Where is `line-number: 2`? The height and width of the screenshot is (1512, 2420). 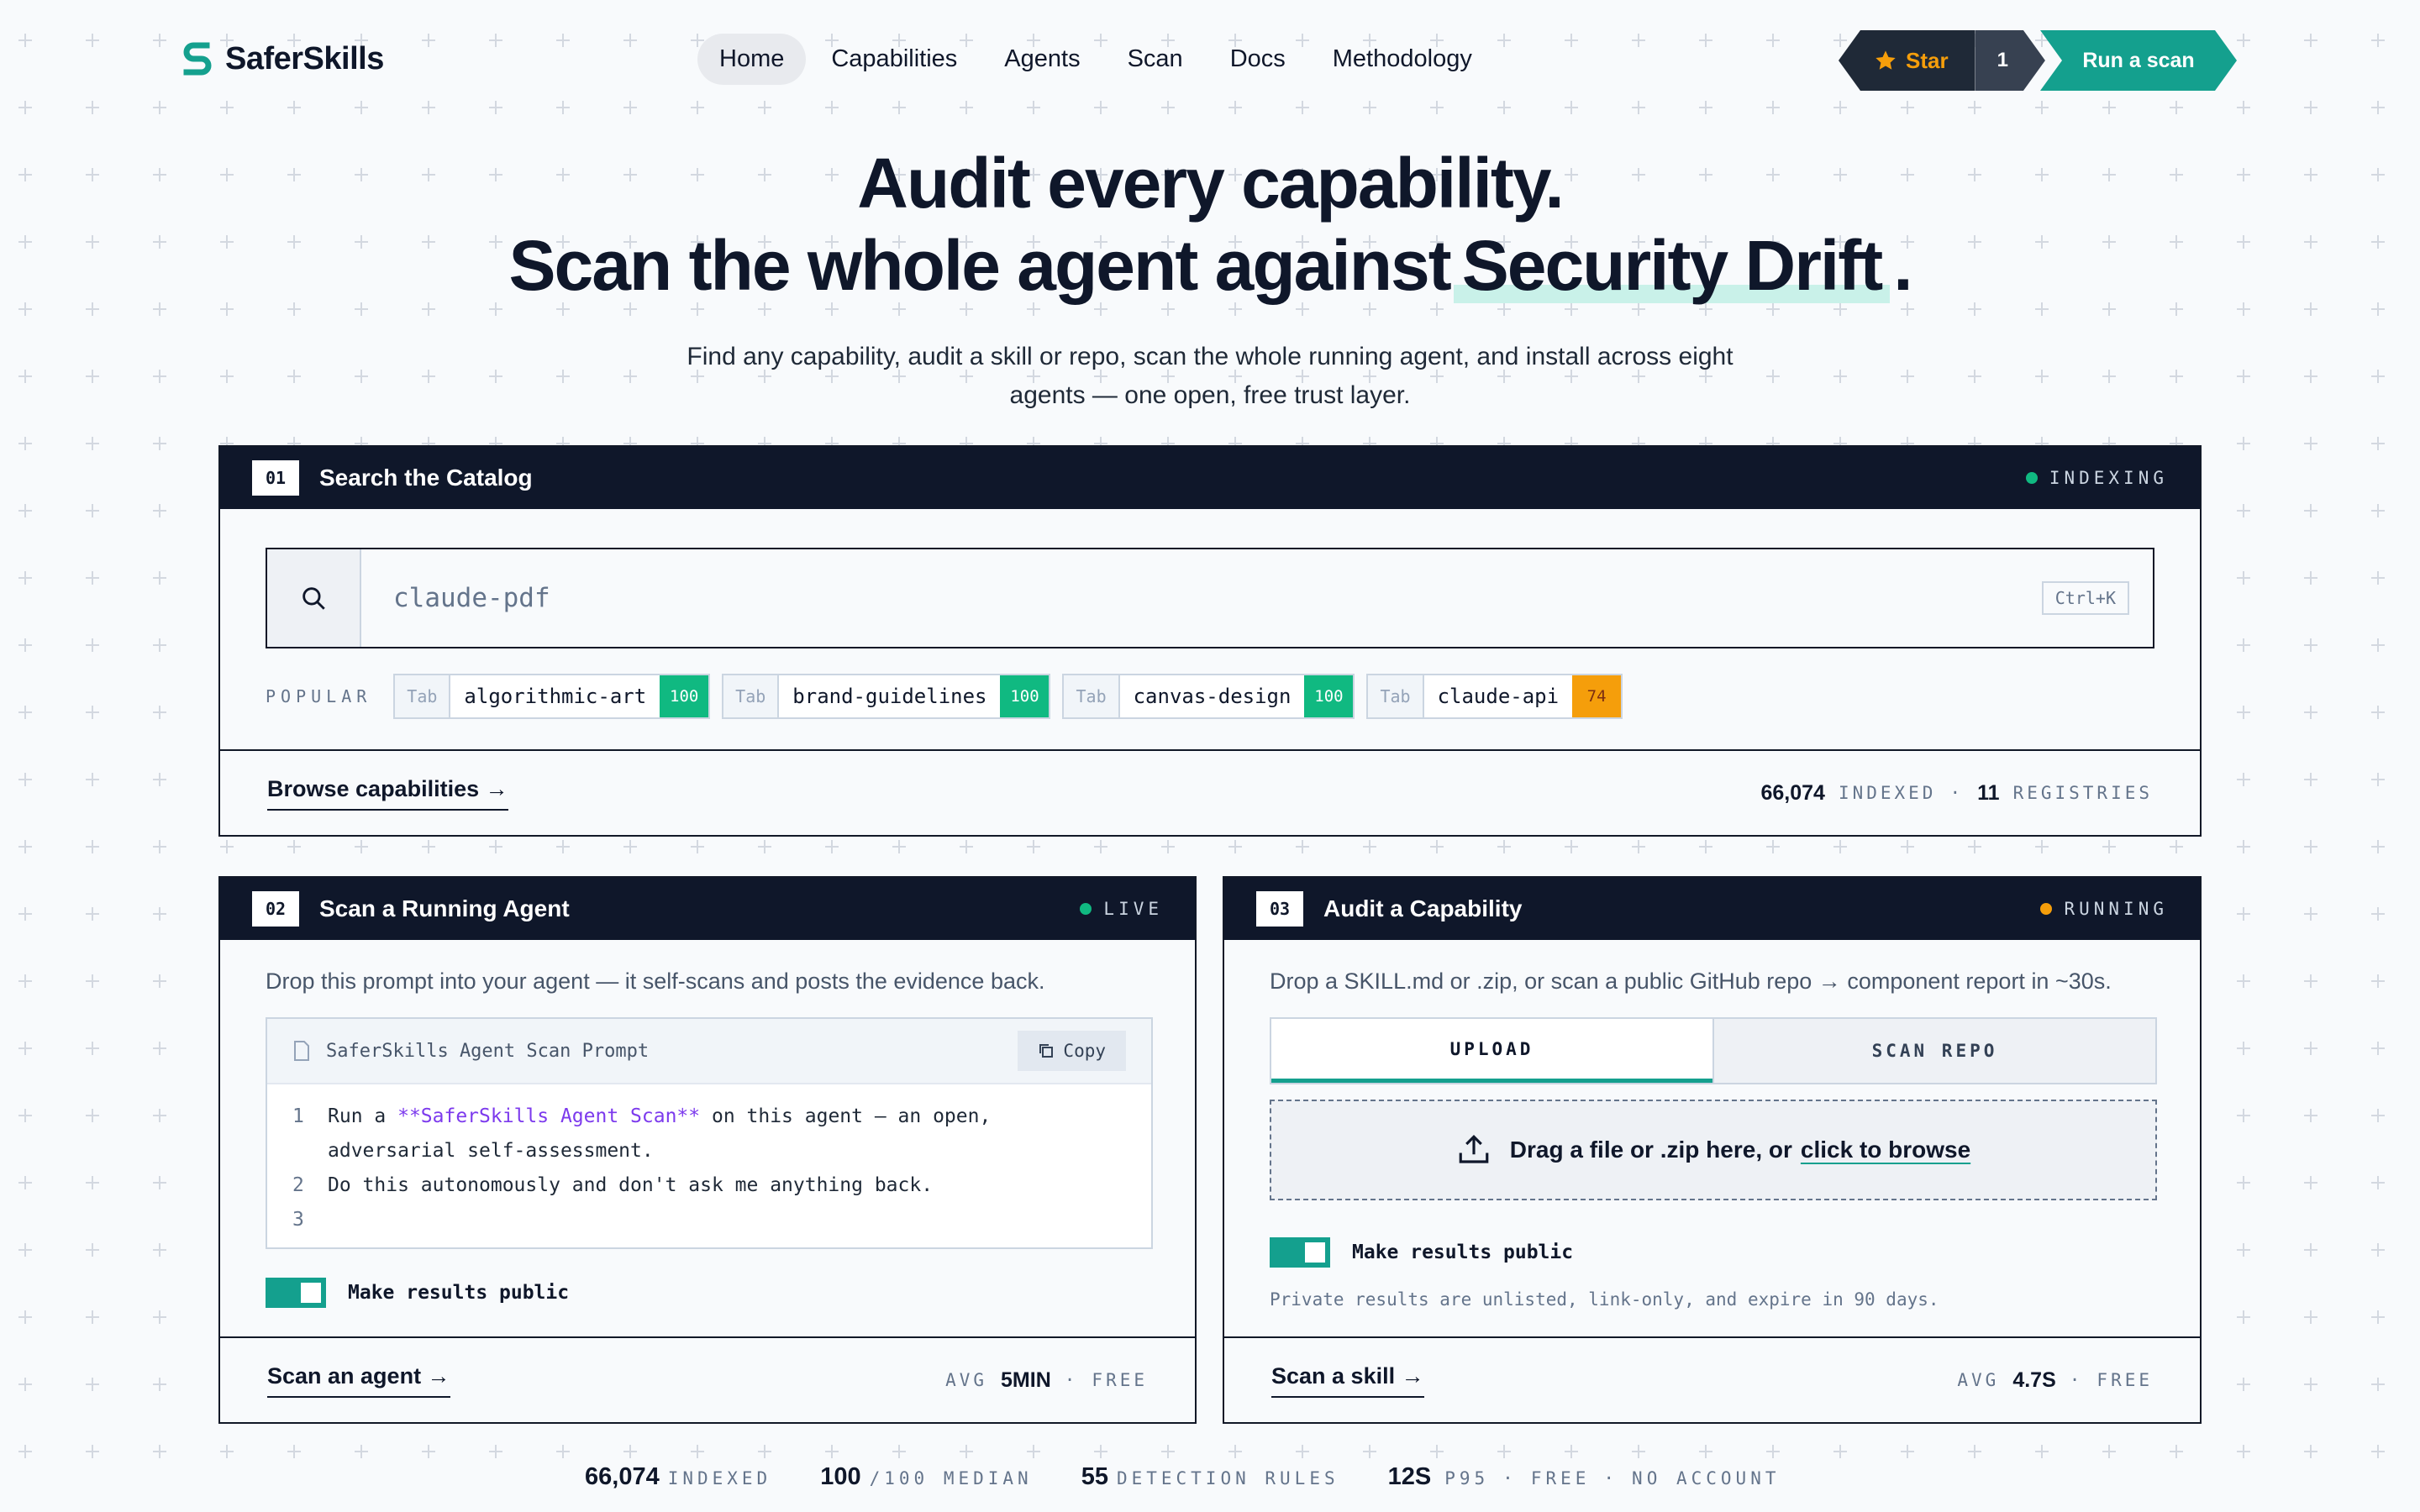 line-number: 2 is located at coordinates (298, 1185).